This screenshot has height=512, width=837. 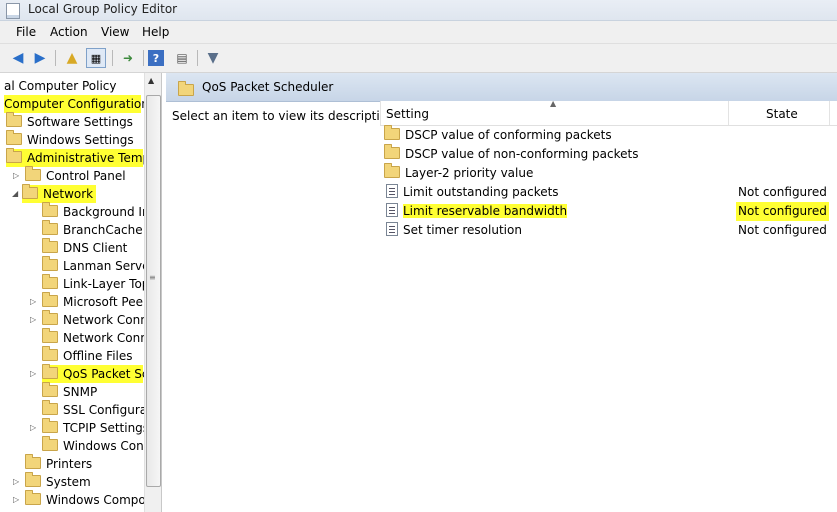 I want to click on help-icon: ?, so click(x=156, y=58).